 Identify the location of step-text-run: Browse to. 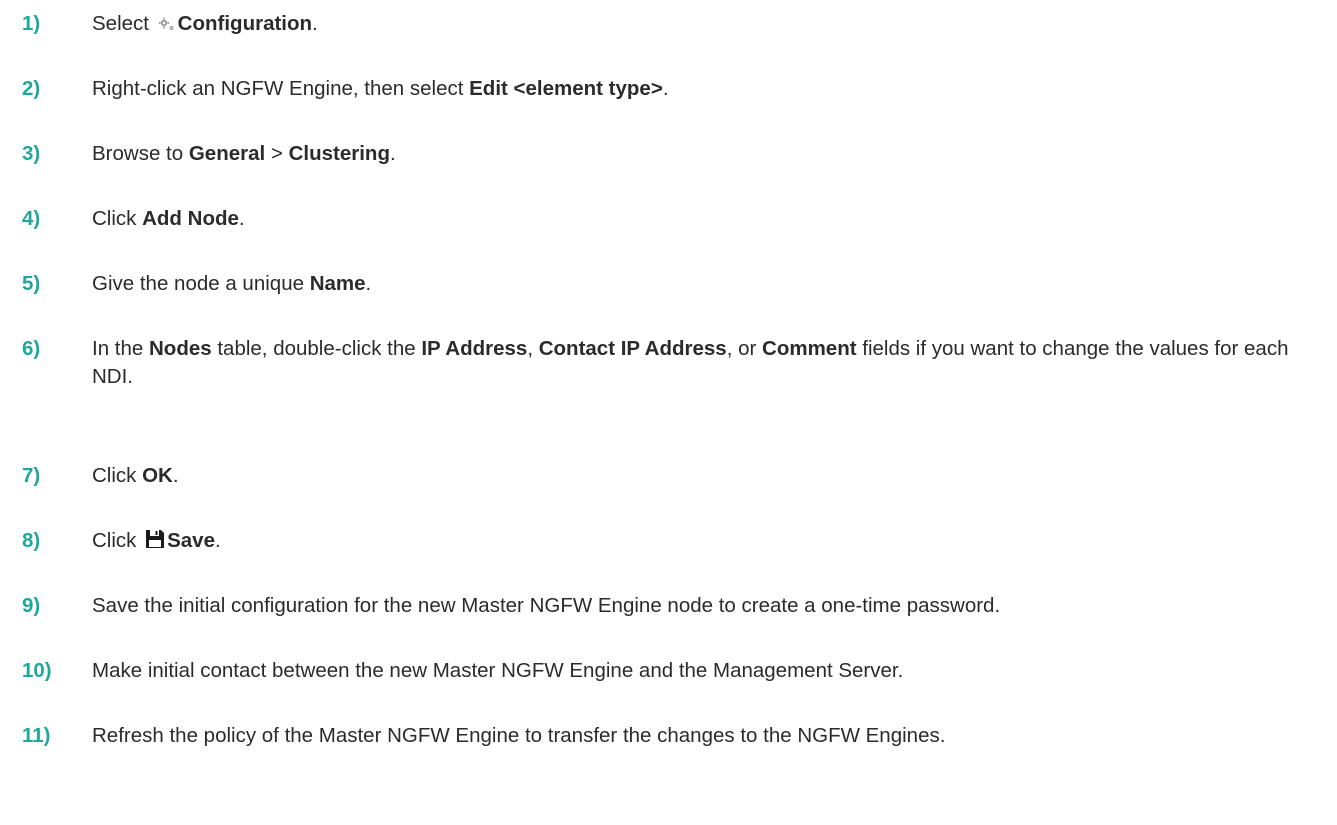
(140, 153).